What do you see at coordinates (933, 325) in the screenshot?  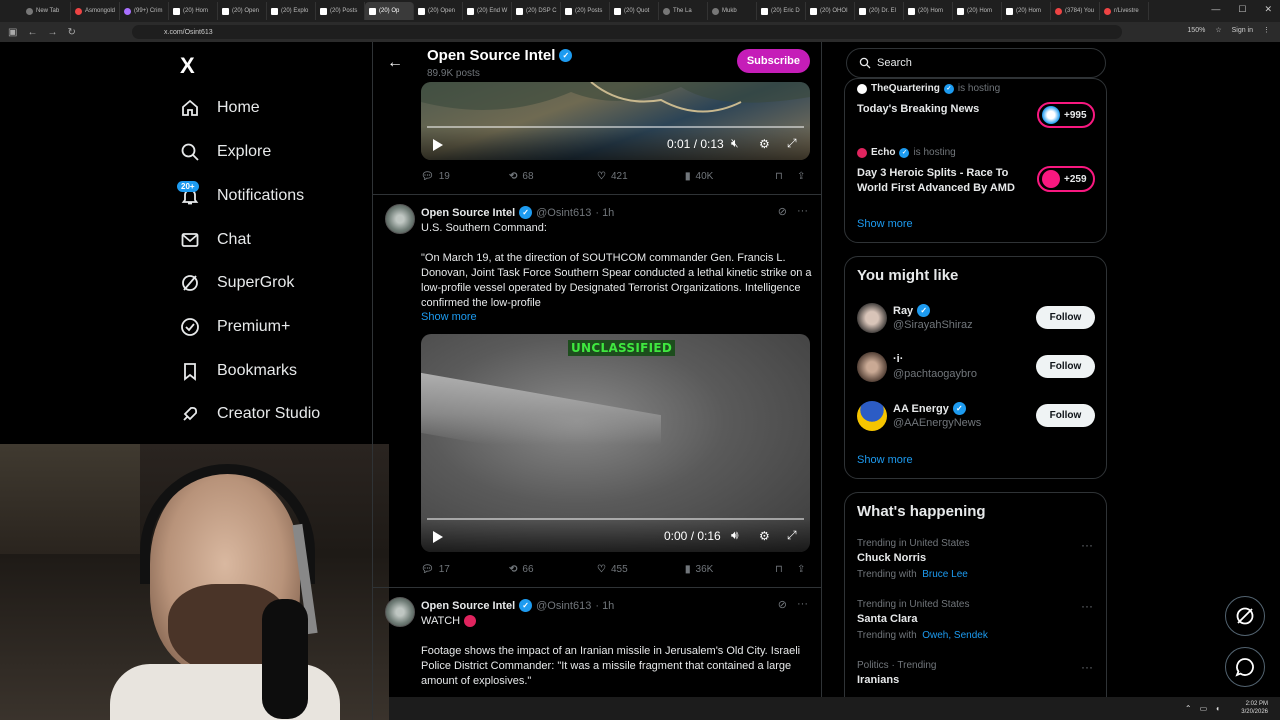 I see `user-handle: @SirayahShiraz` at bounding box center [933, 325].